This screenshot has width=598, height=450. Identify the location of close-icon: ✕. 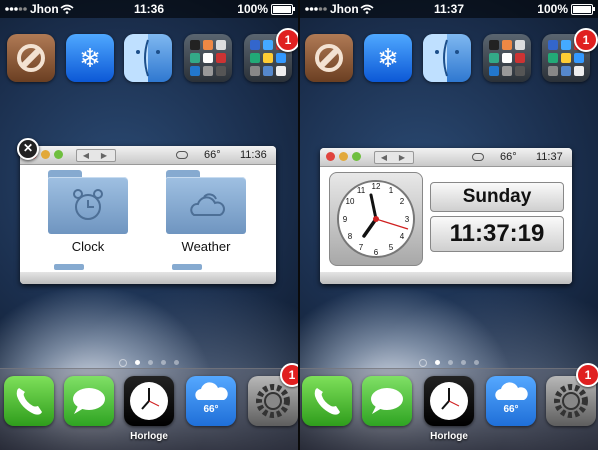
(28, 148).